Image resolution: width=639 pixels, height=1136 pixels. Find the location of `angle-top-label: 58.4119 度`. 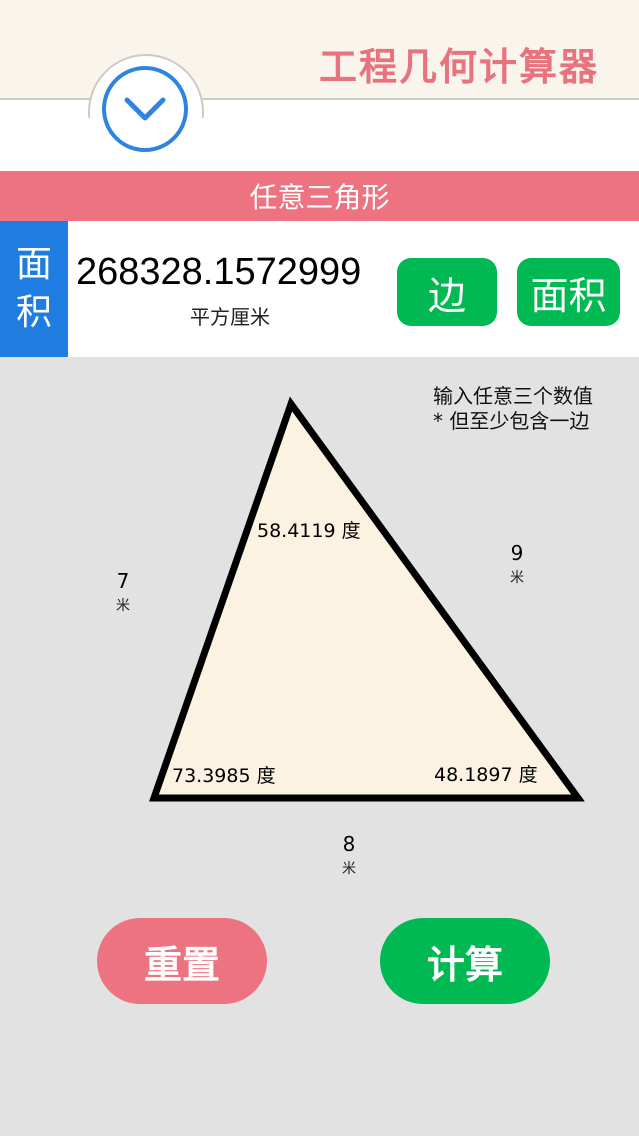

angle-top-label: 58.4119 度 is located at coordinates (309, 529).